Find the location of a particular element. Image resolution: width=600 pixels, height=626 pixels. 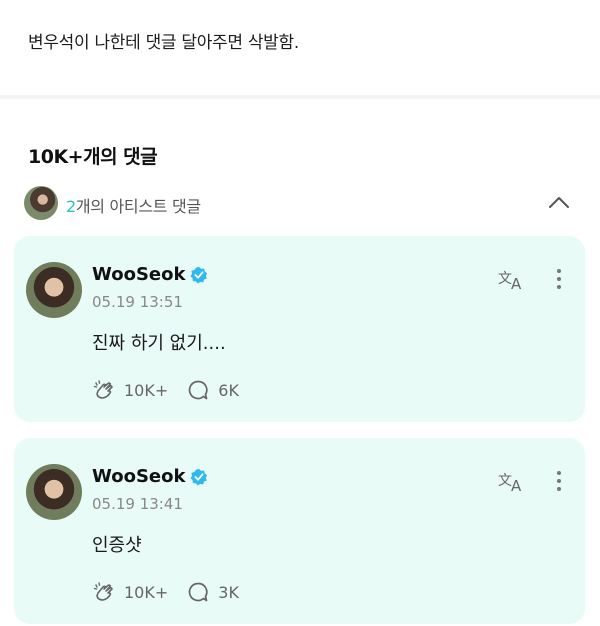

reply-button: 6K is located at coordinates (212, 390).